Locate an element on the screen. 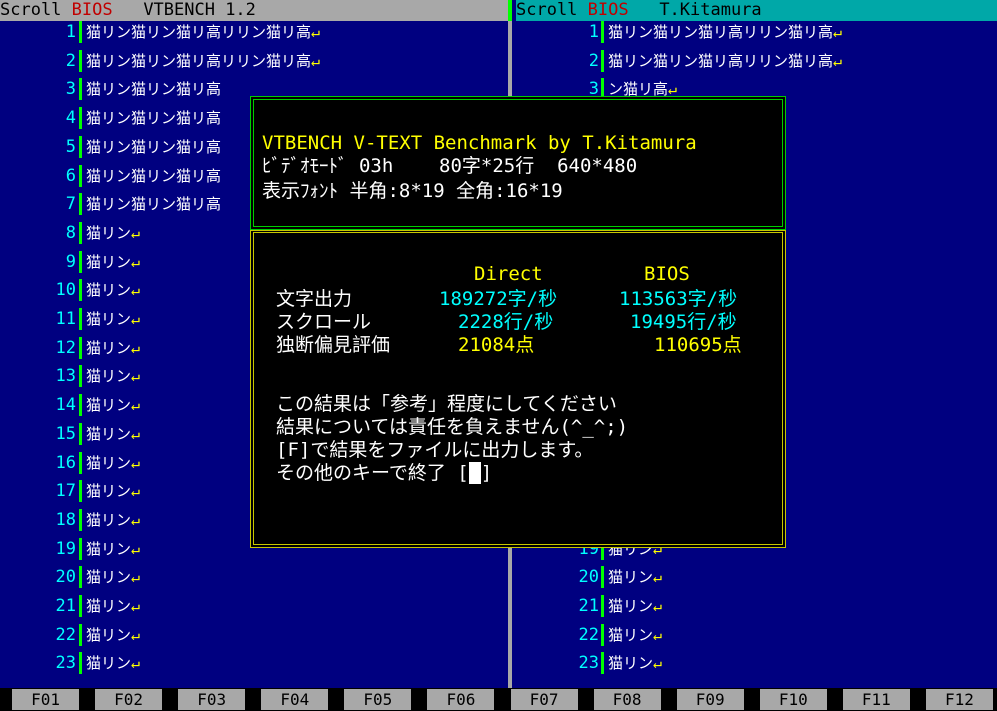 This screenshot has height=711, width=997. text-line: 21 猫リン↵ is located at coordinates (256, 606).